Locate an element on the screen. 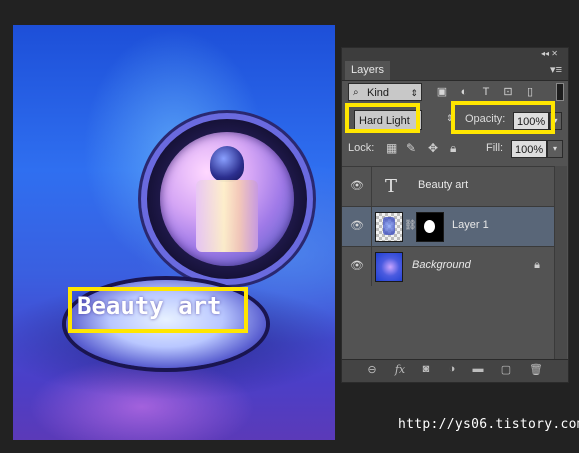  fill-field: 100% is located at coordinates (529, 149).